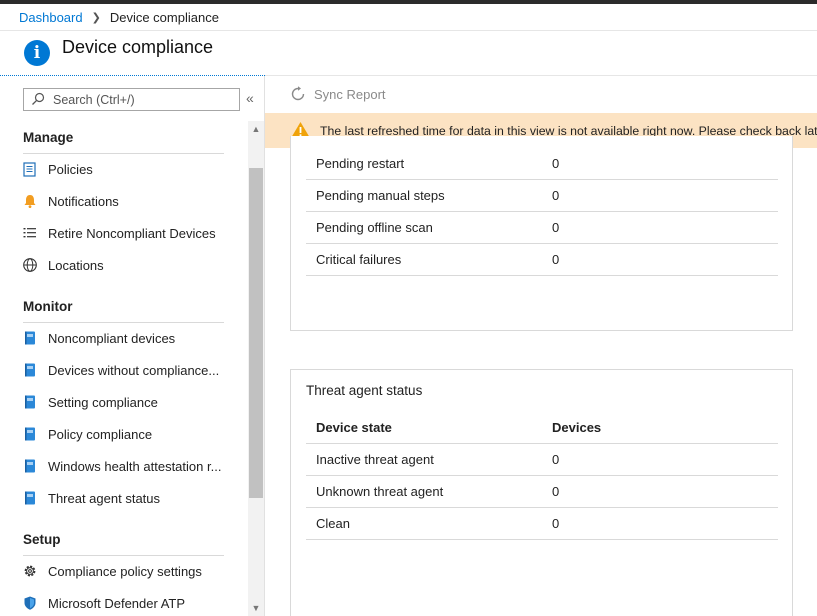  Describe the element at coordinates (256, 608) in the screenshot. I see `scroll-down-arrow-icon: ▼` at that location.